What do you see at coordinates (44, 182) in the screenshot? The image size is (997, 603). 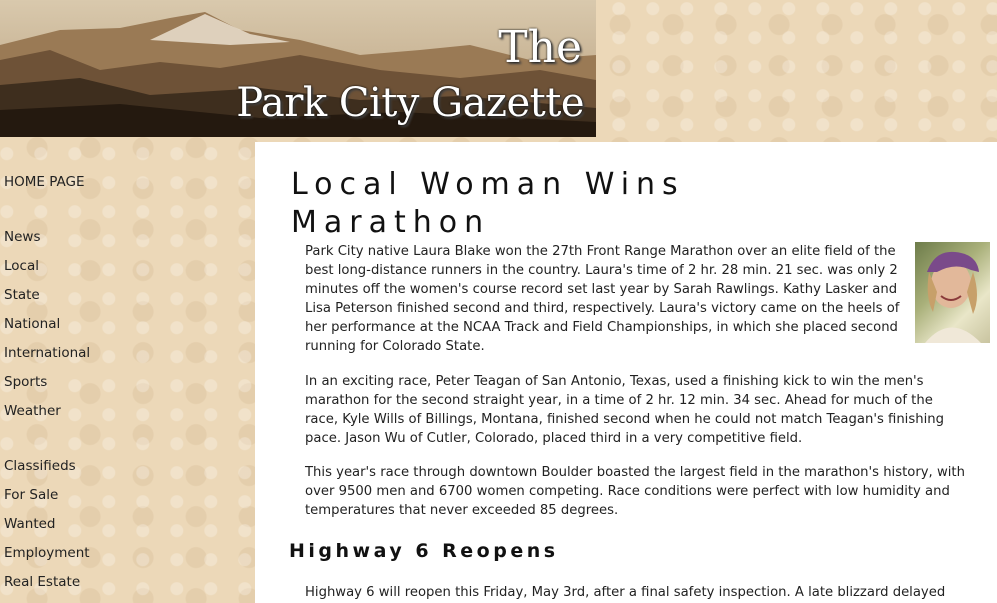 I see `nav-home-page: HOME PAGE` at bounding box center [44, 182].